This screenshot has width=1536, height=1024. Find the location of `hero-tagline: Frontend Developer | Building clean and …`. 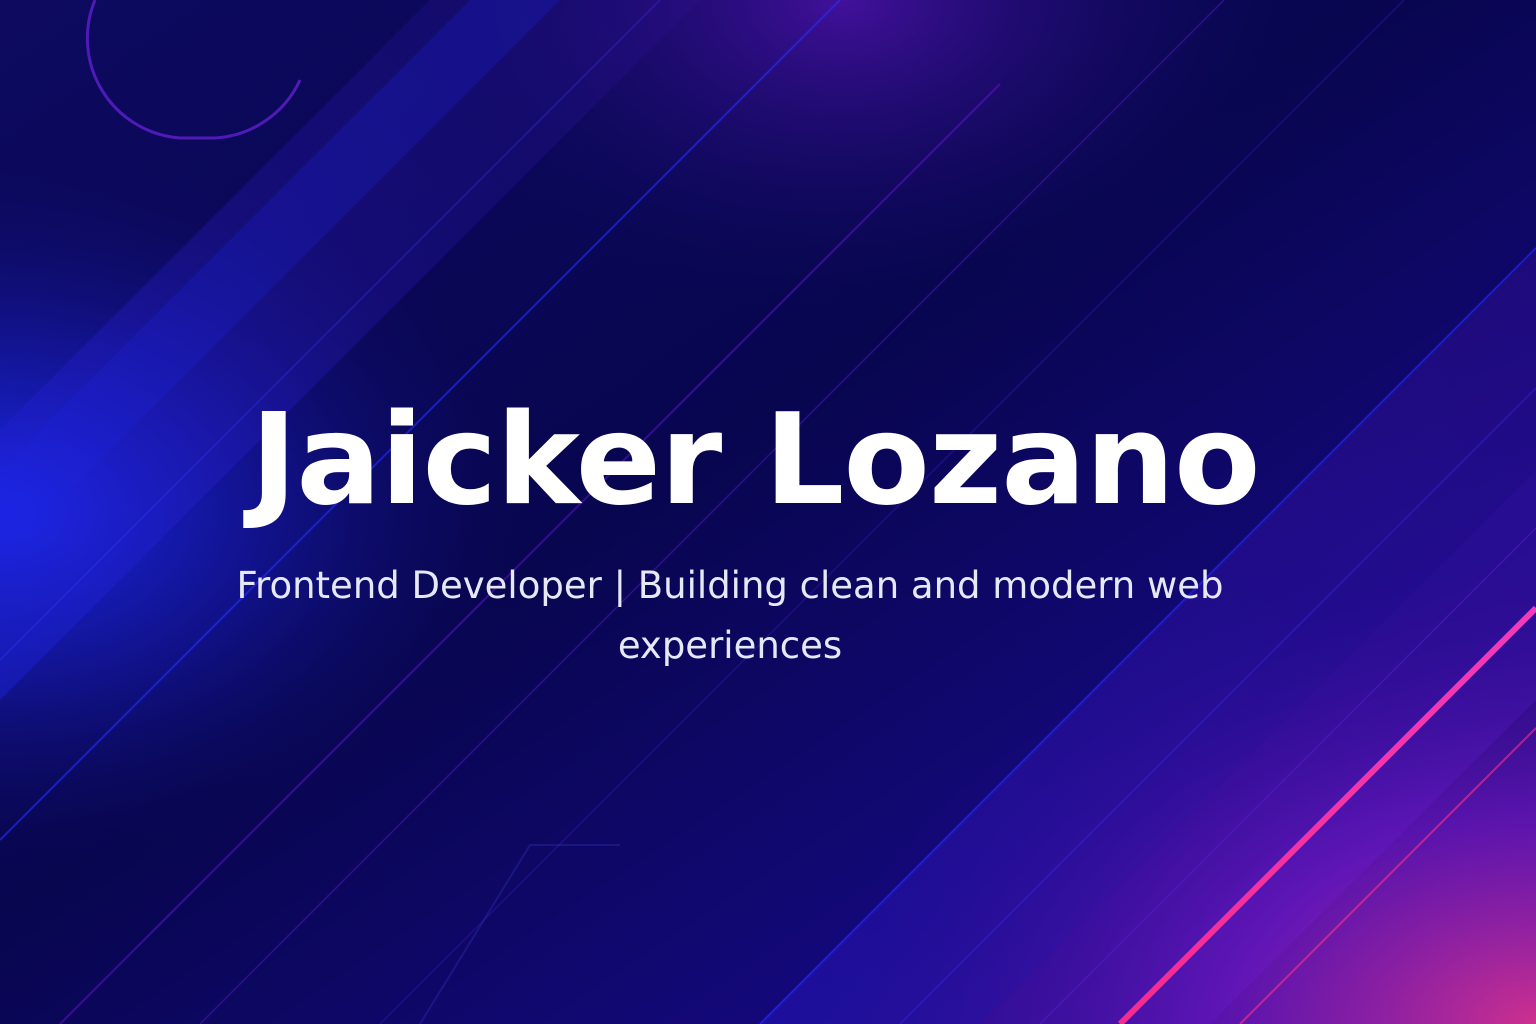

hero-tagline: Frontend Developer | Building clean and … is located at coordinates (730, 615).